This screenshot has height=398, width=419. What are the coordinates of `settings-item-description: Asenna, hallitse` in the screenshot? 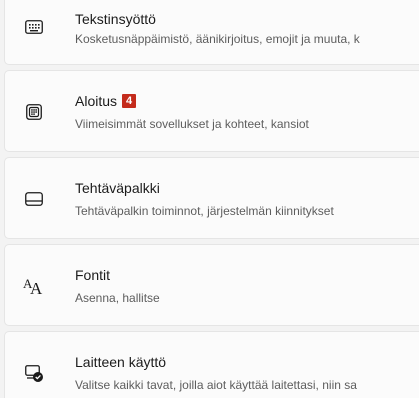 It's located at (117, 298).